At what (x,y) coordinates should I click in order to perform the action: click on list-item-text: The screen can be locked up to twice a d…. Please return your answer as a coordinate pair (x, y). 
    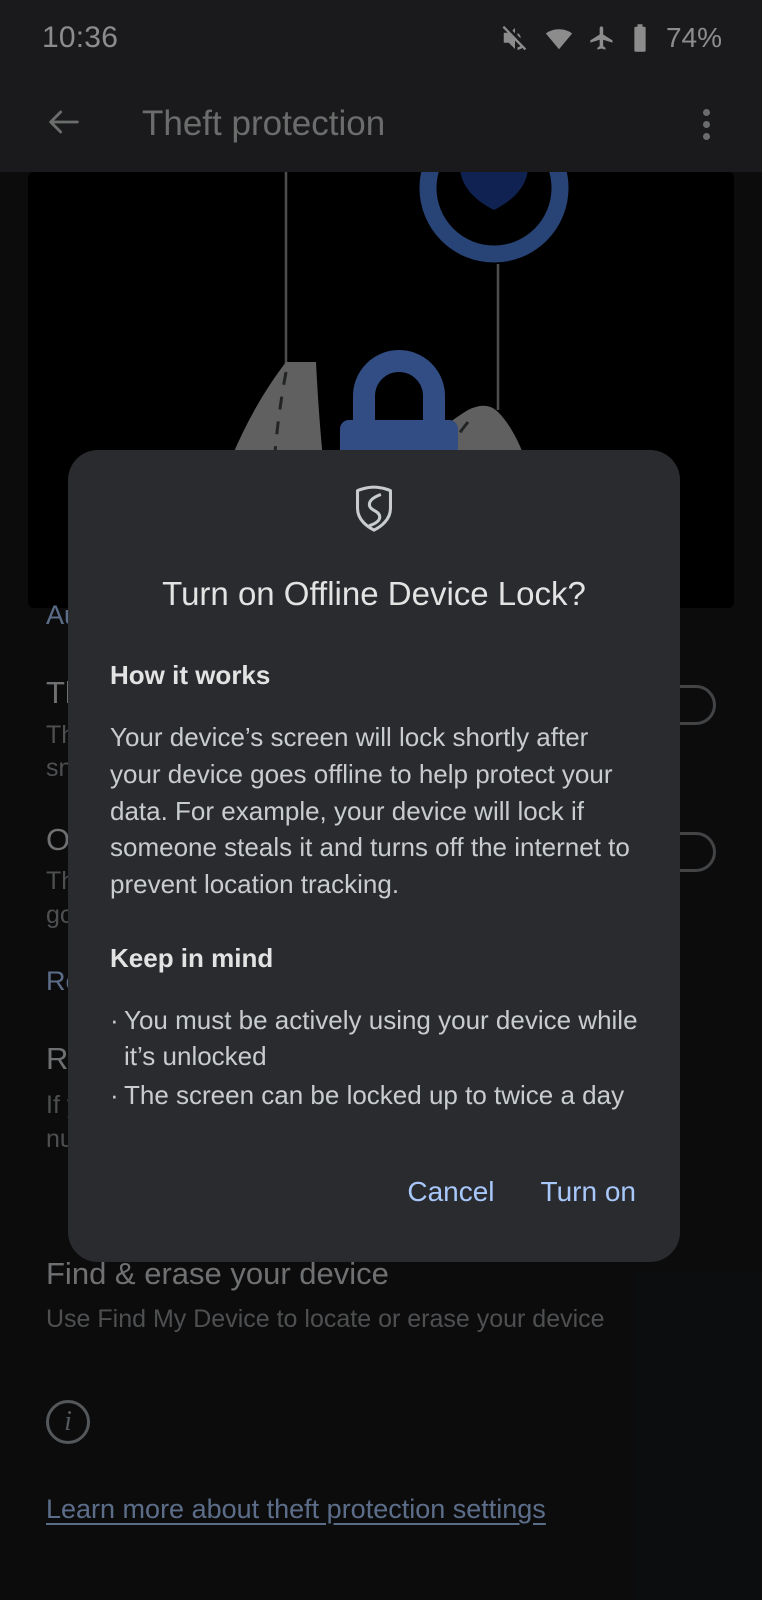
    Looking at the image, I should click on (374, 1094).